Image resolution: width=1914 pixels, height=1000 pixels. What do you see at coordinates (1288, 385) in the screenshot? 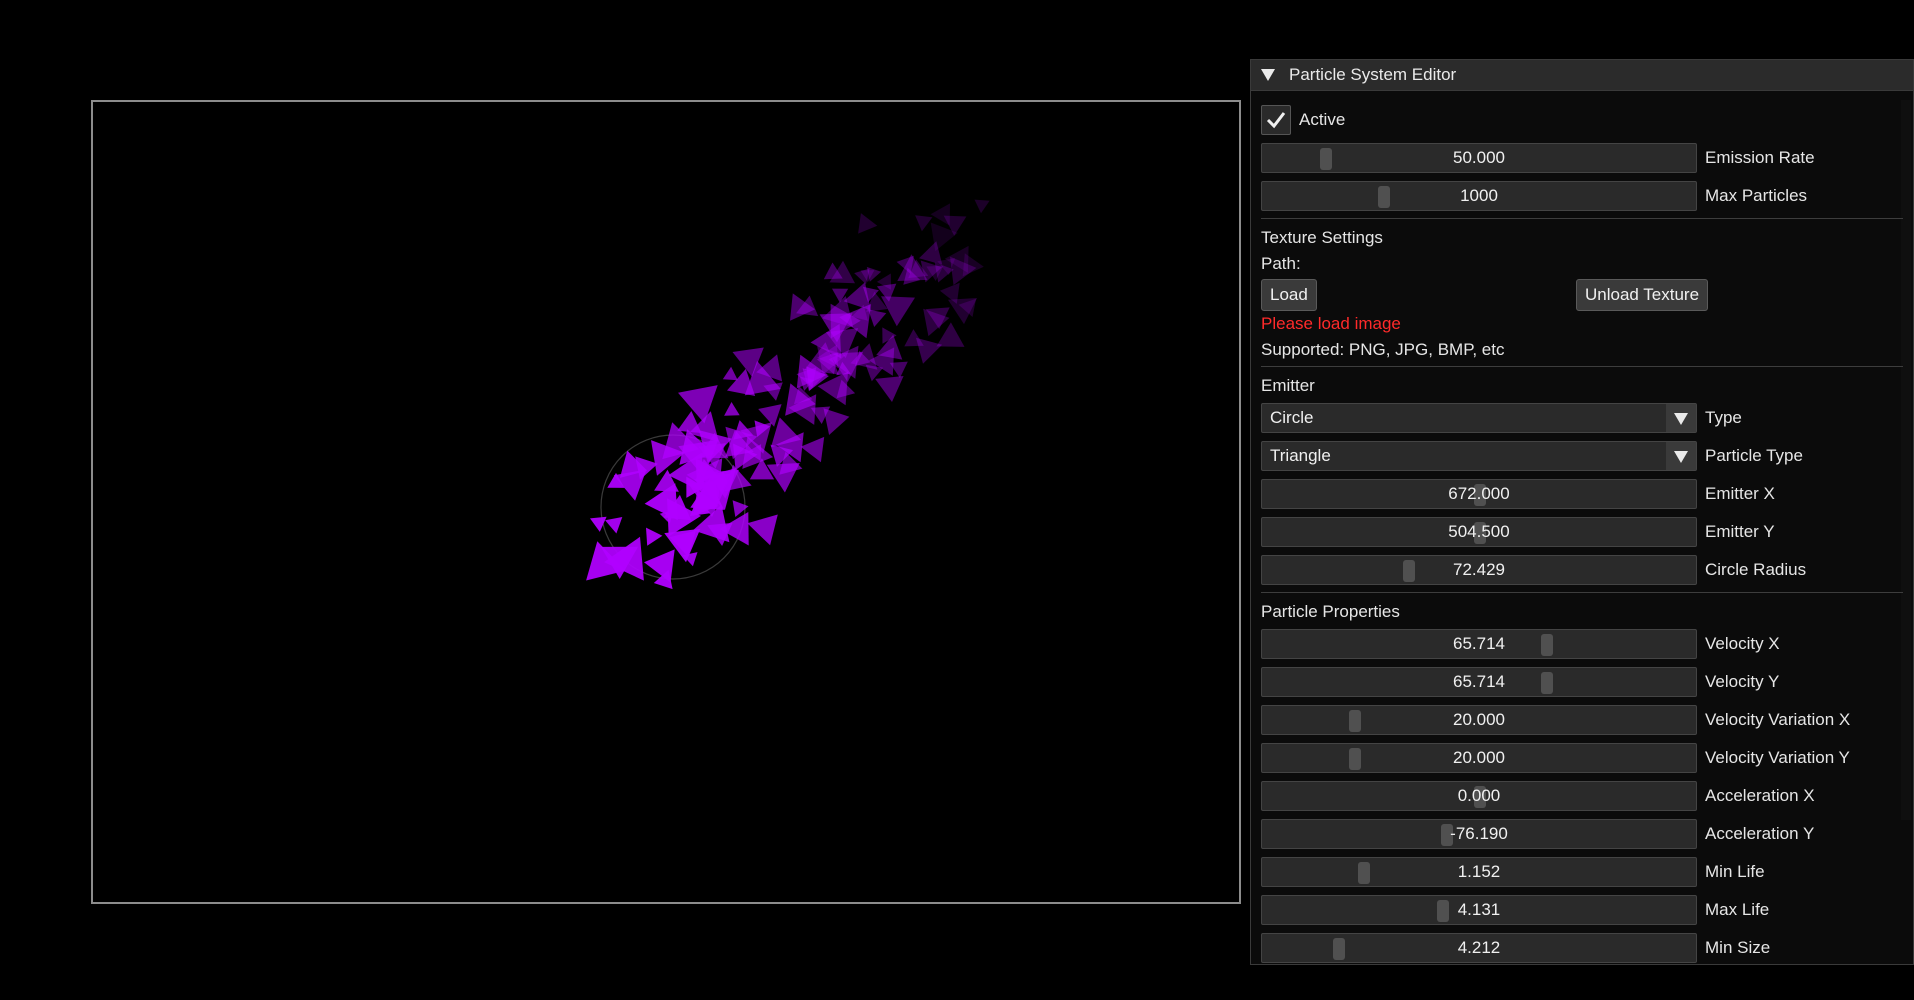
I see `emitter-heading: Emitter` at bounding box center [1288, 385].